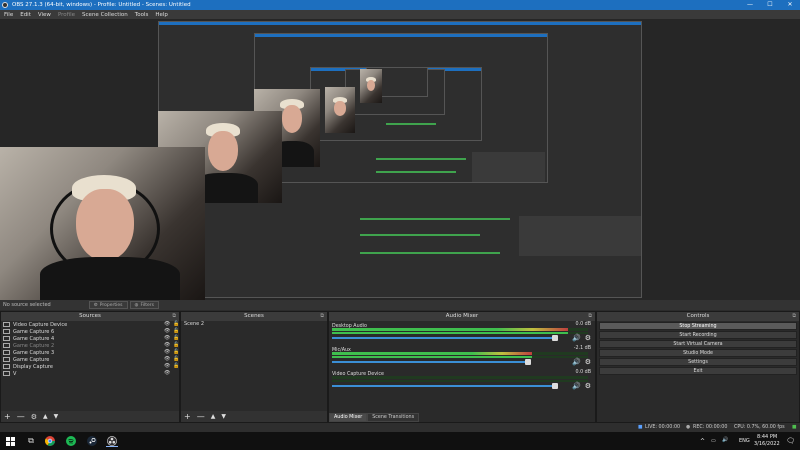 Image resolution: width=800 pixels, height=450 pixels. I want to click on chrome-icon, so click(50, 441).